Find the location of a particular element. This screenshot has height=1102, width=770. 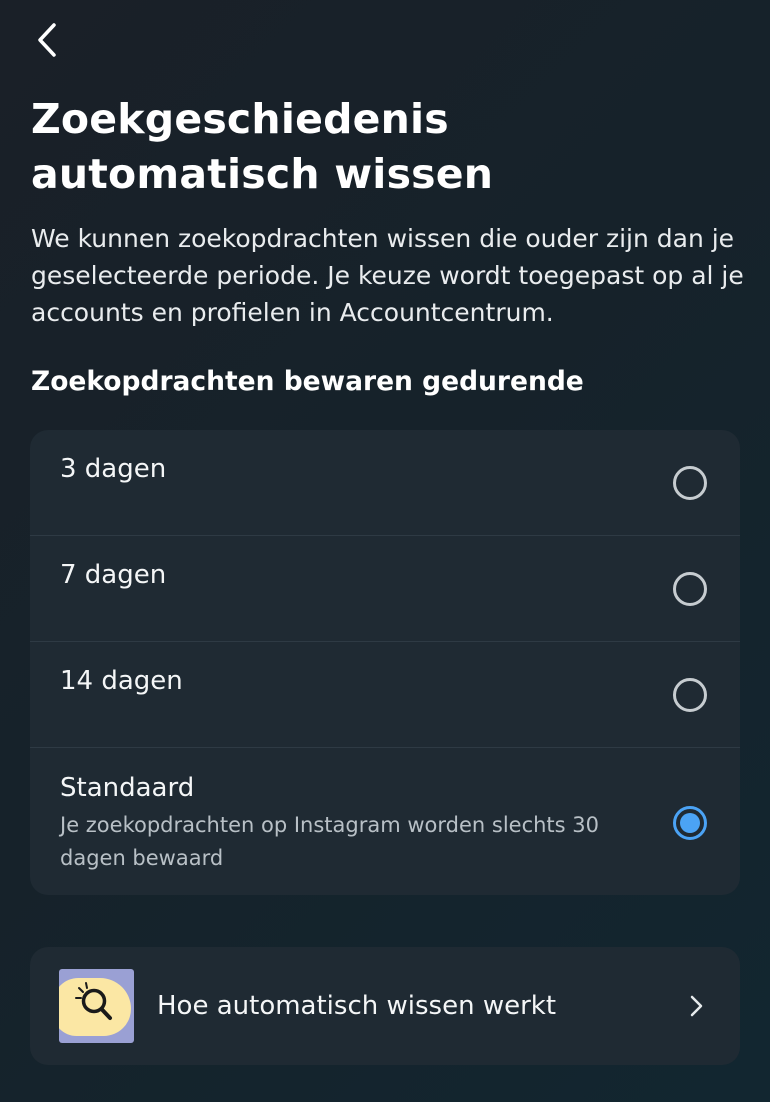

back-button is located at coordinates (47, 42).